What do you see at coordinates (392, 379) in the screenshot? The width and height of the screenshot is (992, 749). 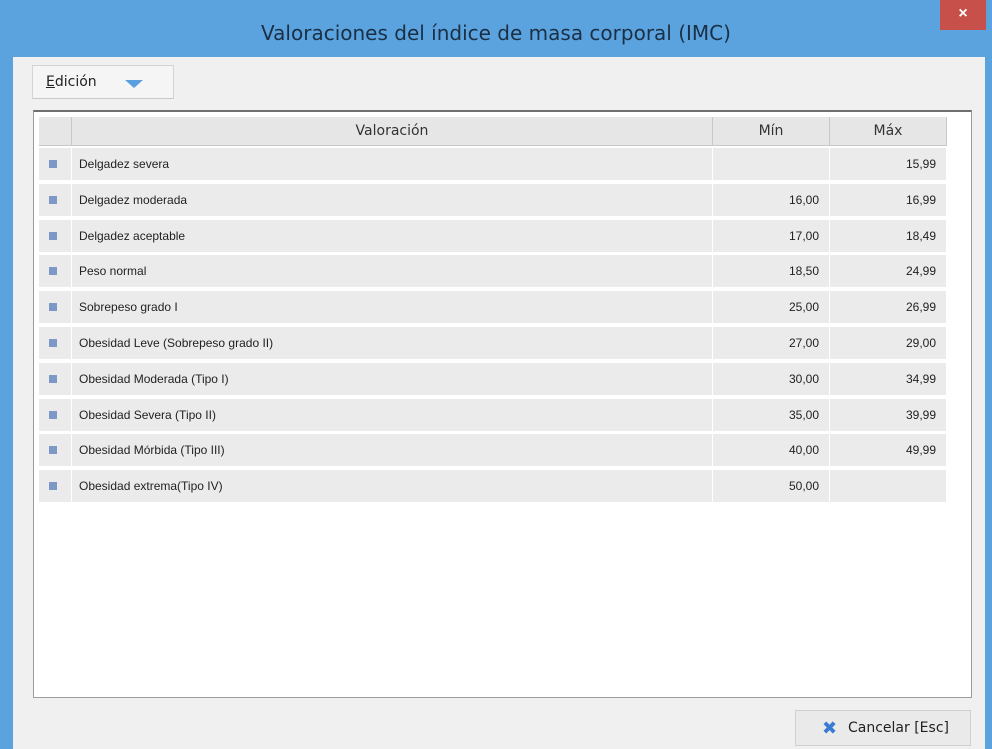 I see `cell-valoracion: Obesidad Moderada (Tipo I)` at bounding box center [392, 379].